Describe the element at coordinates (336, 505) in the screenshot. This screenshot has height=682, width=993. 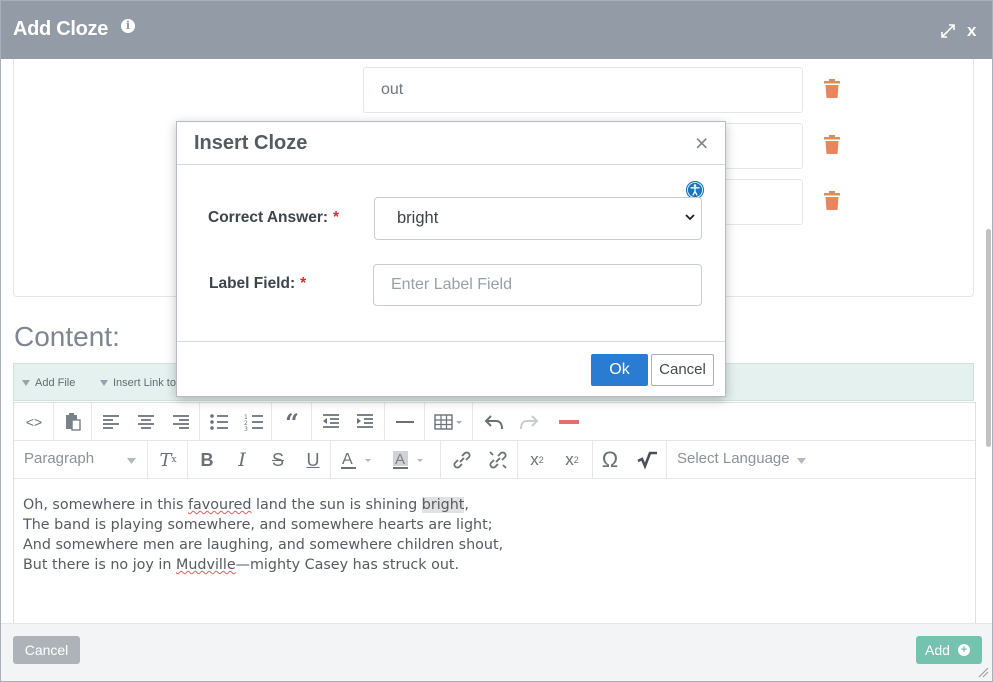
I see `text-run: land the sun is shining` at that location.